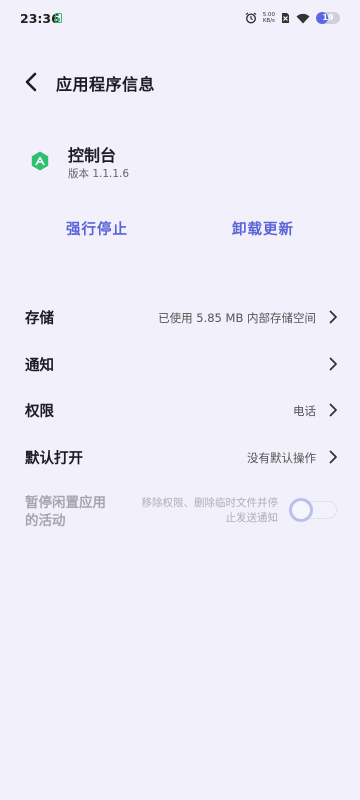  What do you see at coordinates (40, 18) in the screenshot?
I see `status-time: 23:36` at bounding box center [40, 18].